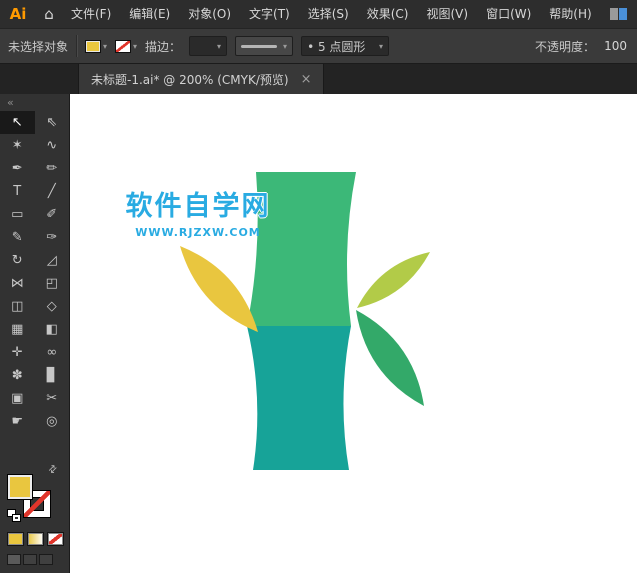 The height and width of the screenshot is (573, 637). I want to click on tool-rotate: ↻, so click(17, 260).